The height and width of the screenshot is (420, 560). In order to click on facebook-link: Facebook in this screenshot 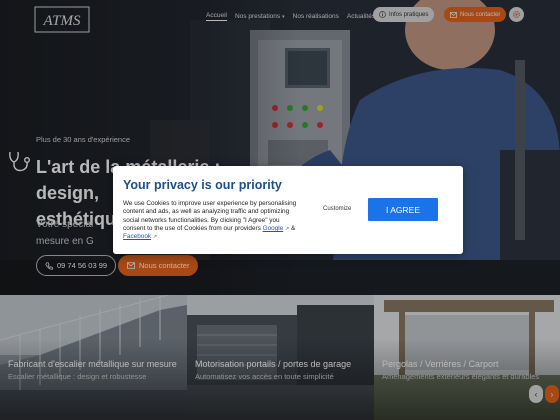, I will do `click(137, 236)`.